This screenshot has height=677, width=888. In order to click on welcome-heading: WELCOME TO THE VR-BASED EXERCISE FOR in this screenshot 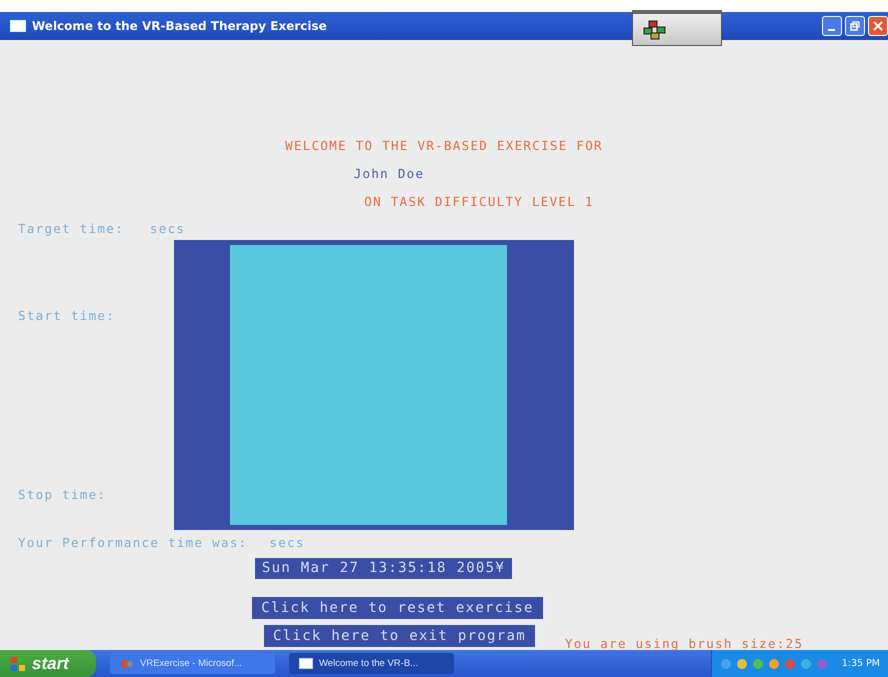, I will do `click(444, 146)`.